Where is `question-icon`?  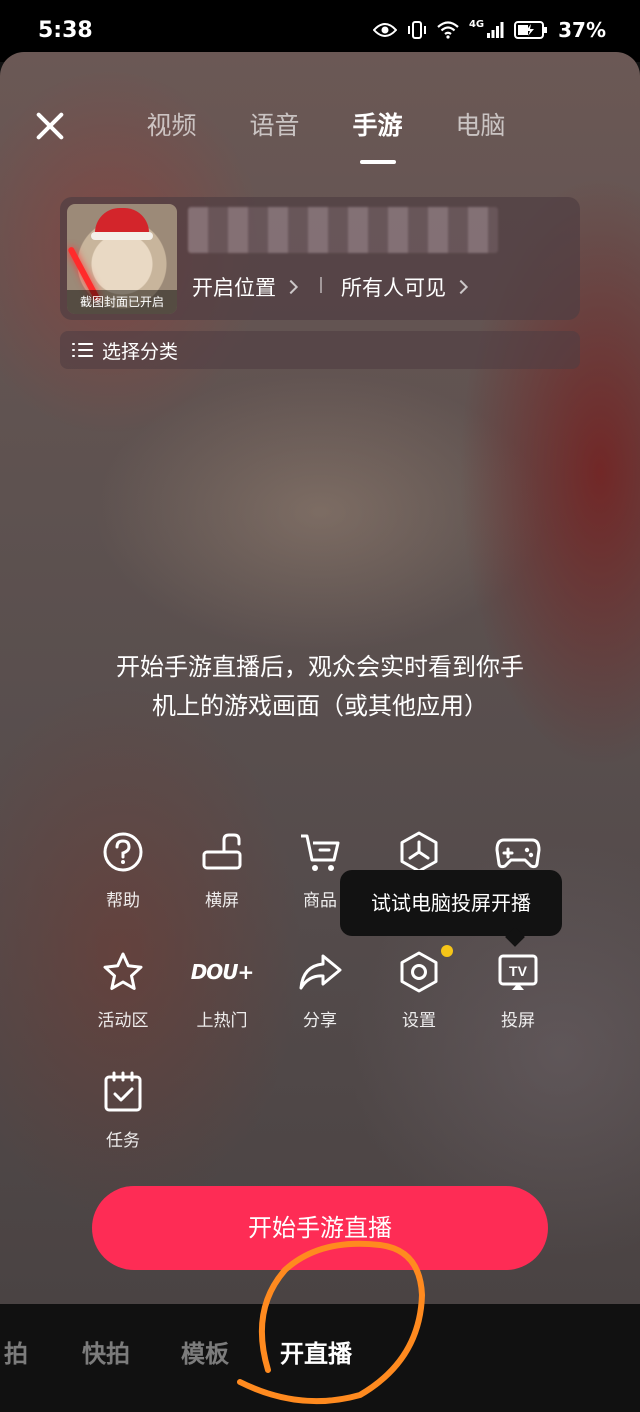
question-icon is located at coordinates (123, 852).